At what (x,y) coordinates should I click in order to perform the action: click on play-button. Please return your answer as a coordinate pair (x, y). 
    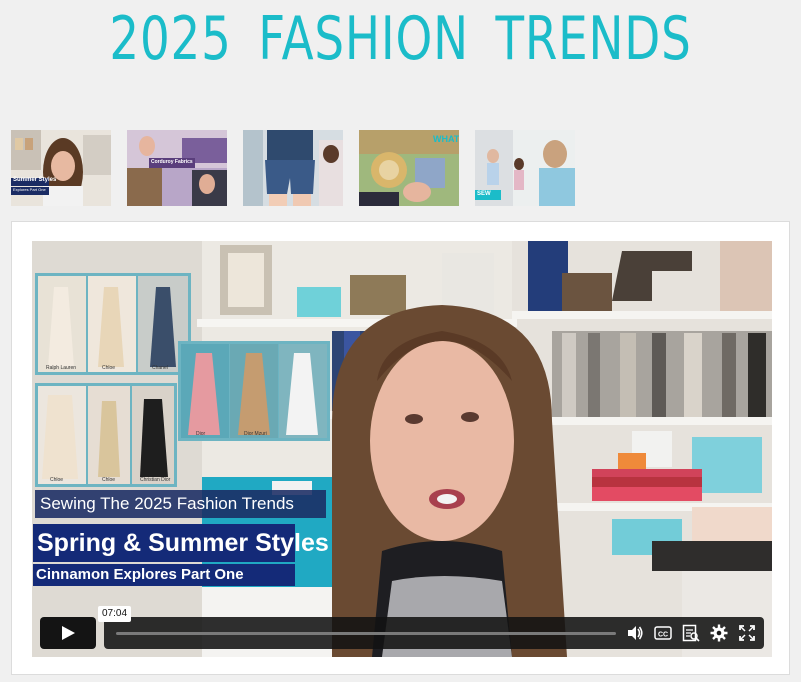
    Looking at the image, I should click on (68, 633).